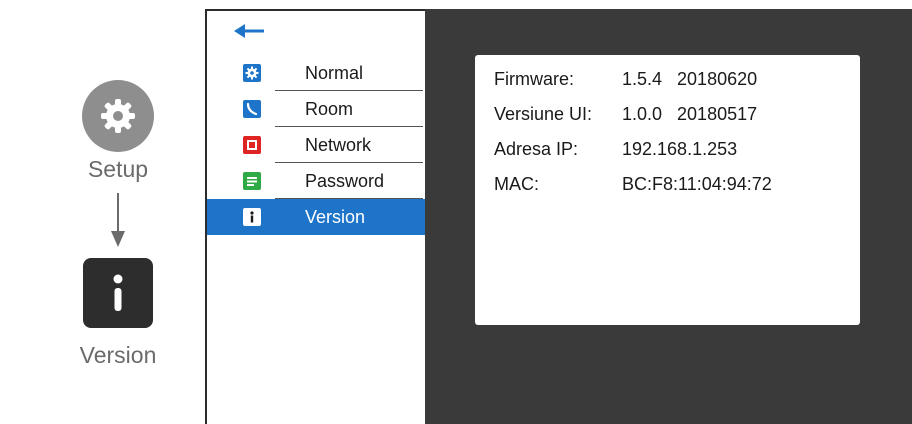  Describe the element at coordinates (118, 169) in the screenshot. I see `setup-label: Setup` at that location.